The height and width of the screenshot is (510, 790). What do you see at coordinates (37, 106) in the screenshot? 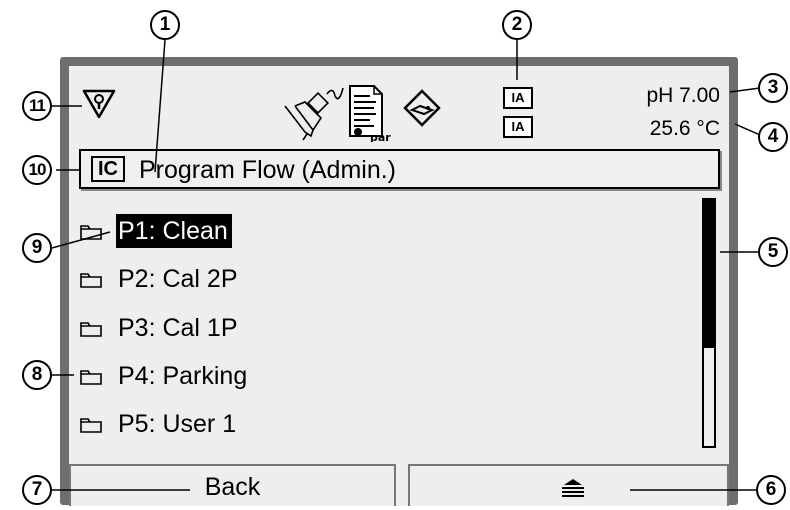
I see `callout-11: 11` at bounding box center [37, 106].